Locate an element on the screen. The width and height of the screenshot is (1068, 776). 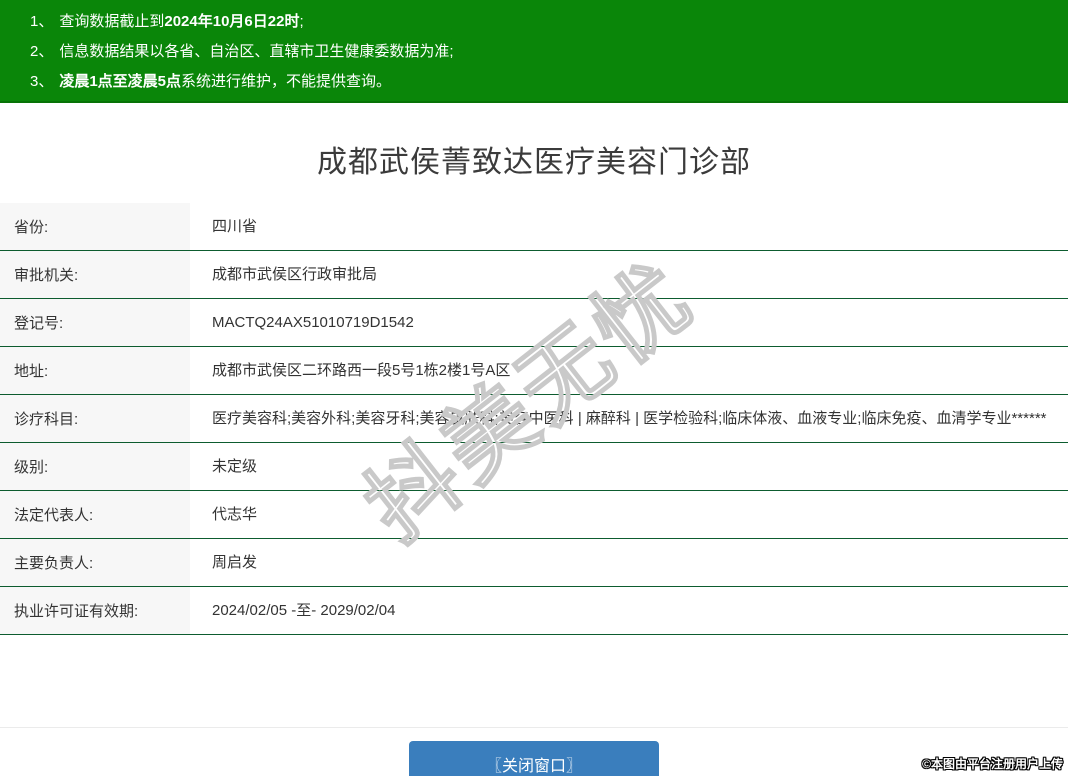
row-label: 诊疗科目: is located at coordinates (95, 418).